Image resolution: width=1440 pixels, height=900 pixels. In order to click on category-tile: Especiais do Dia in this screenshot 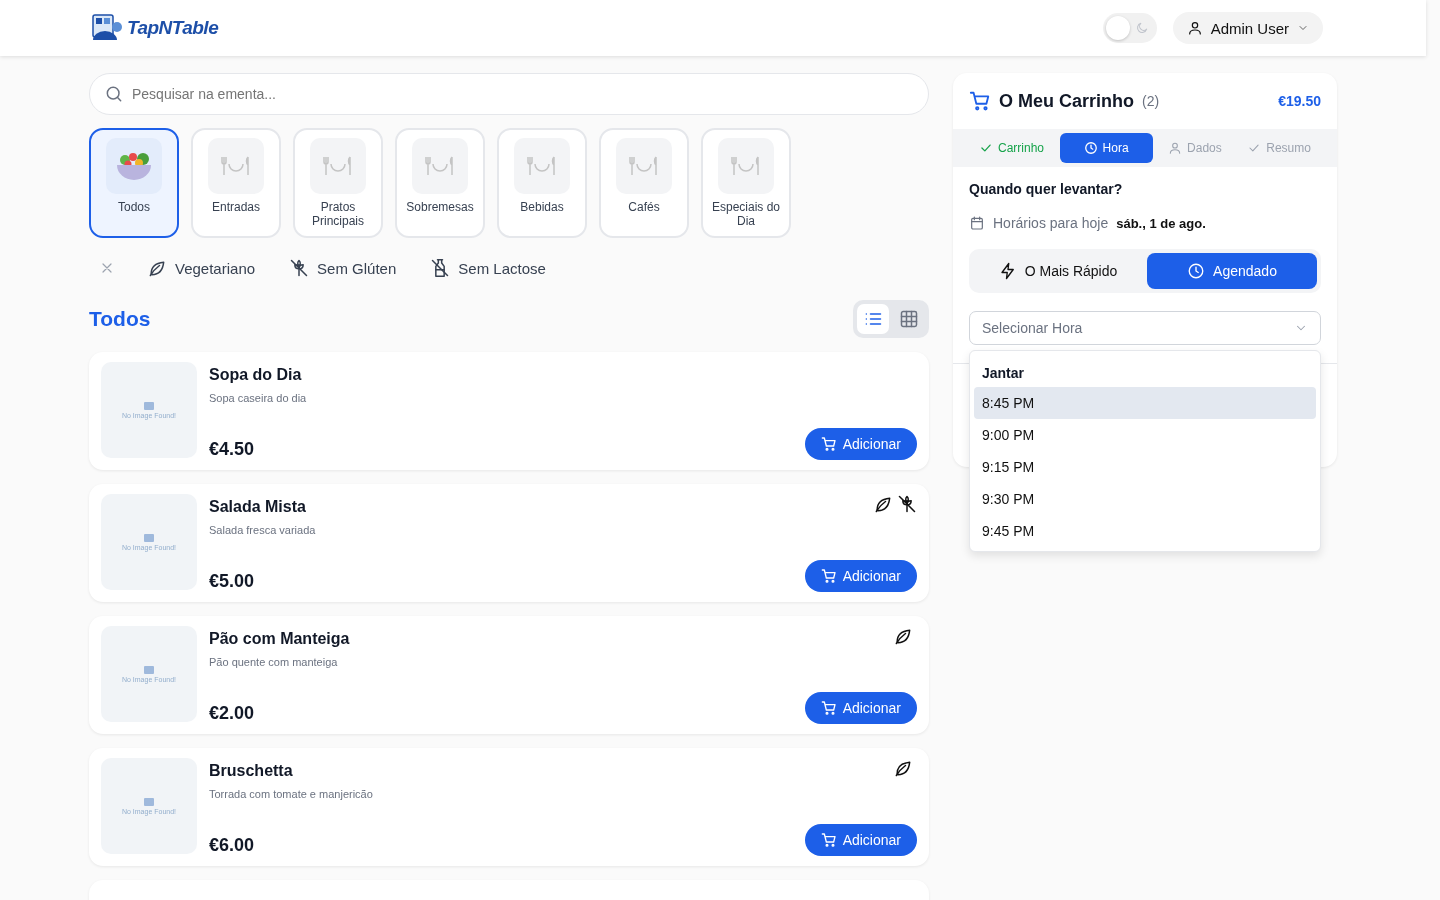, I will do `click(746, 183)`.